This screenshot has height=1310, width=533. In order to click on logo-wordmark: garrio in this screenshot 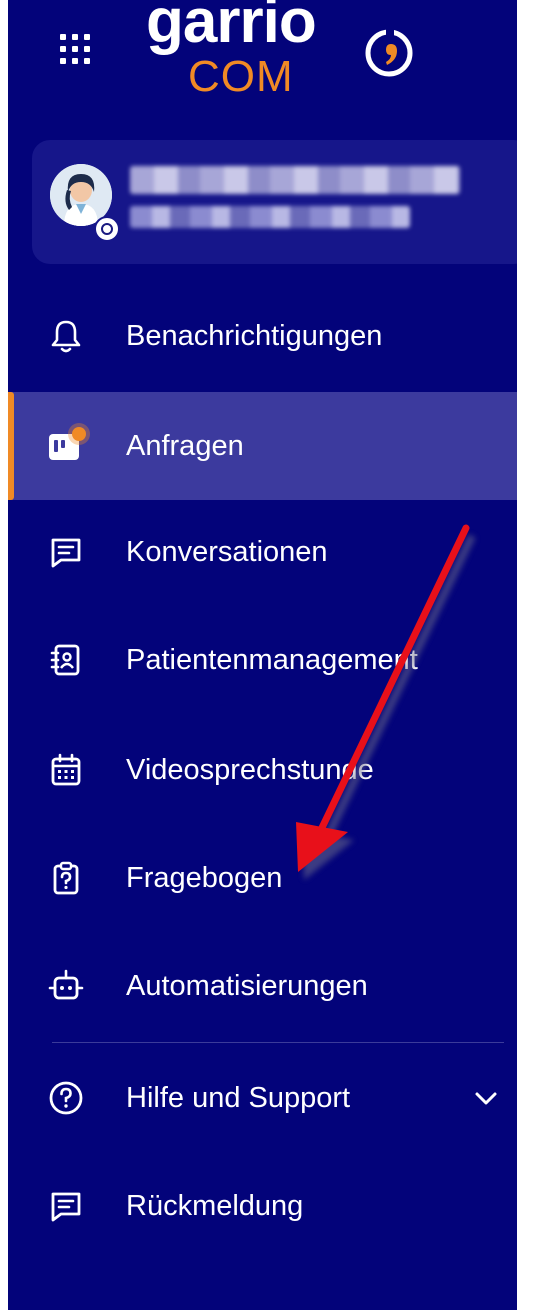, I will do `click(231, 28)`.